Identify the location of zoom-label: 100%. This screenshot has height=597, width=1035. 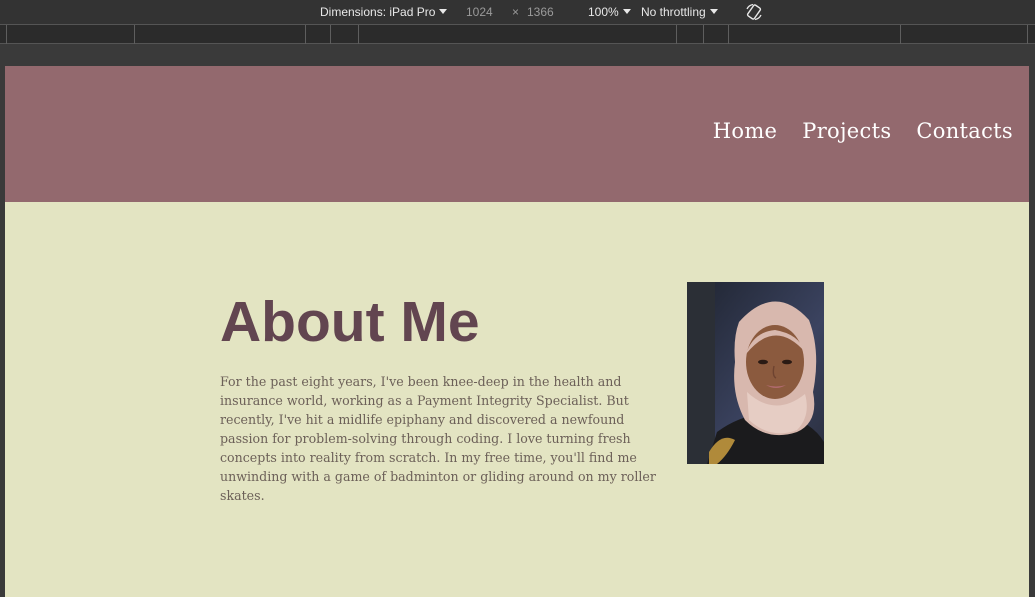
(603, 12).